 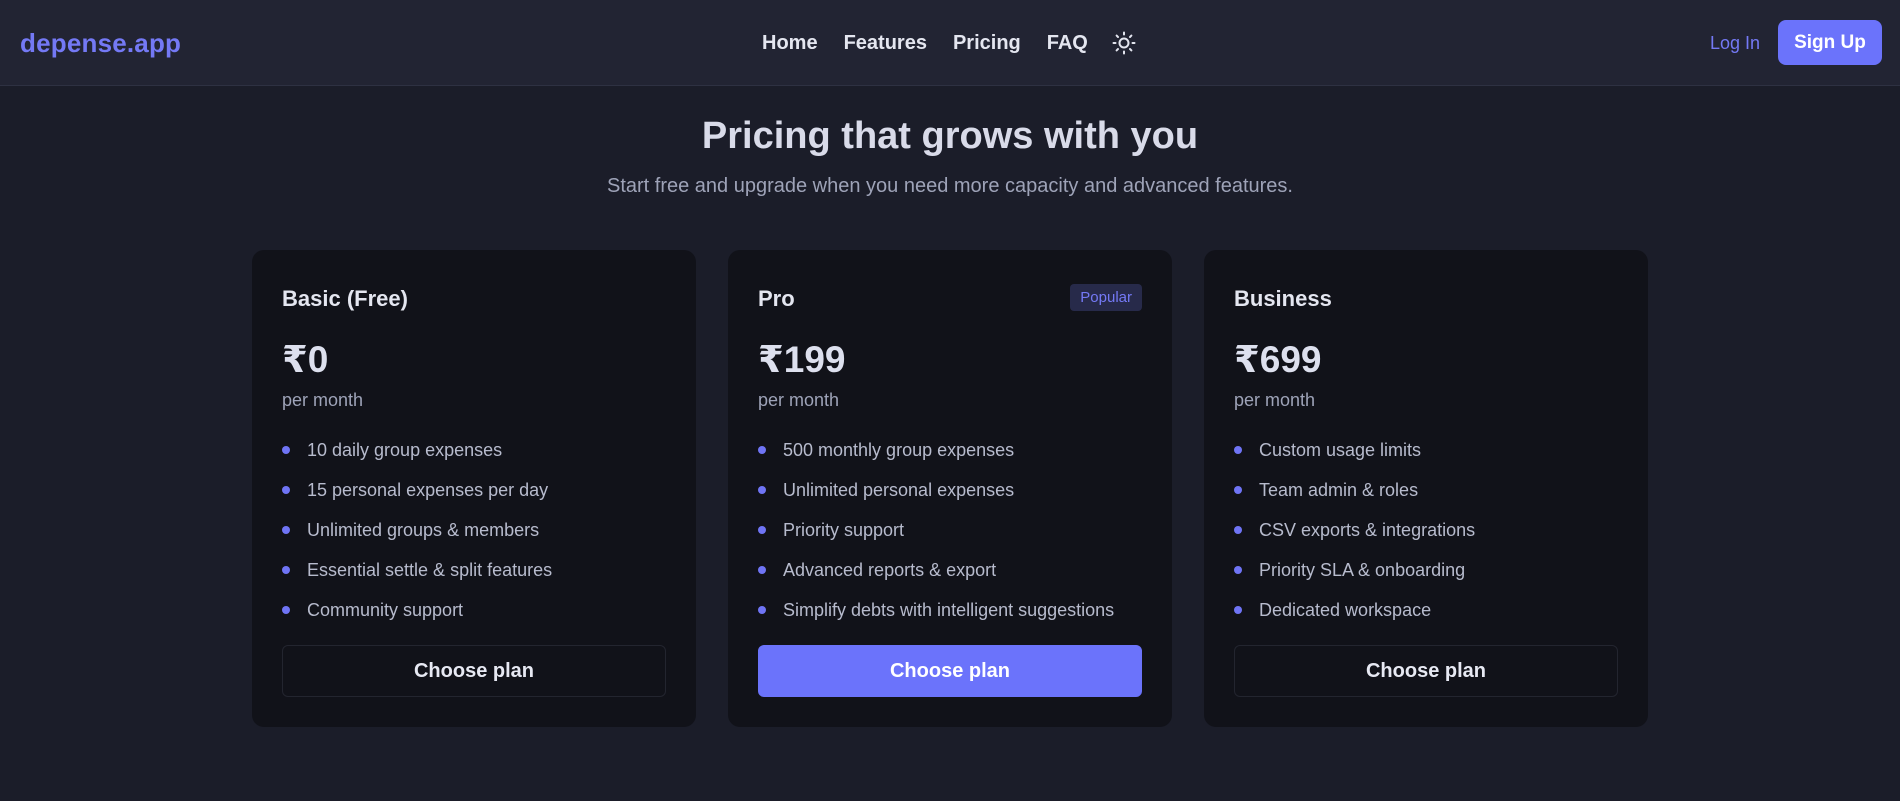 I want to click on plan-feature: Priority support, so click(x=936, y=530).